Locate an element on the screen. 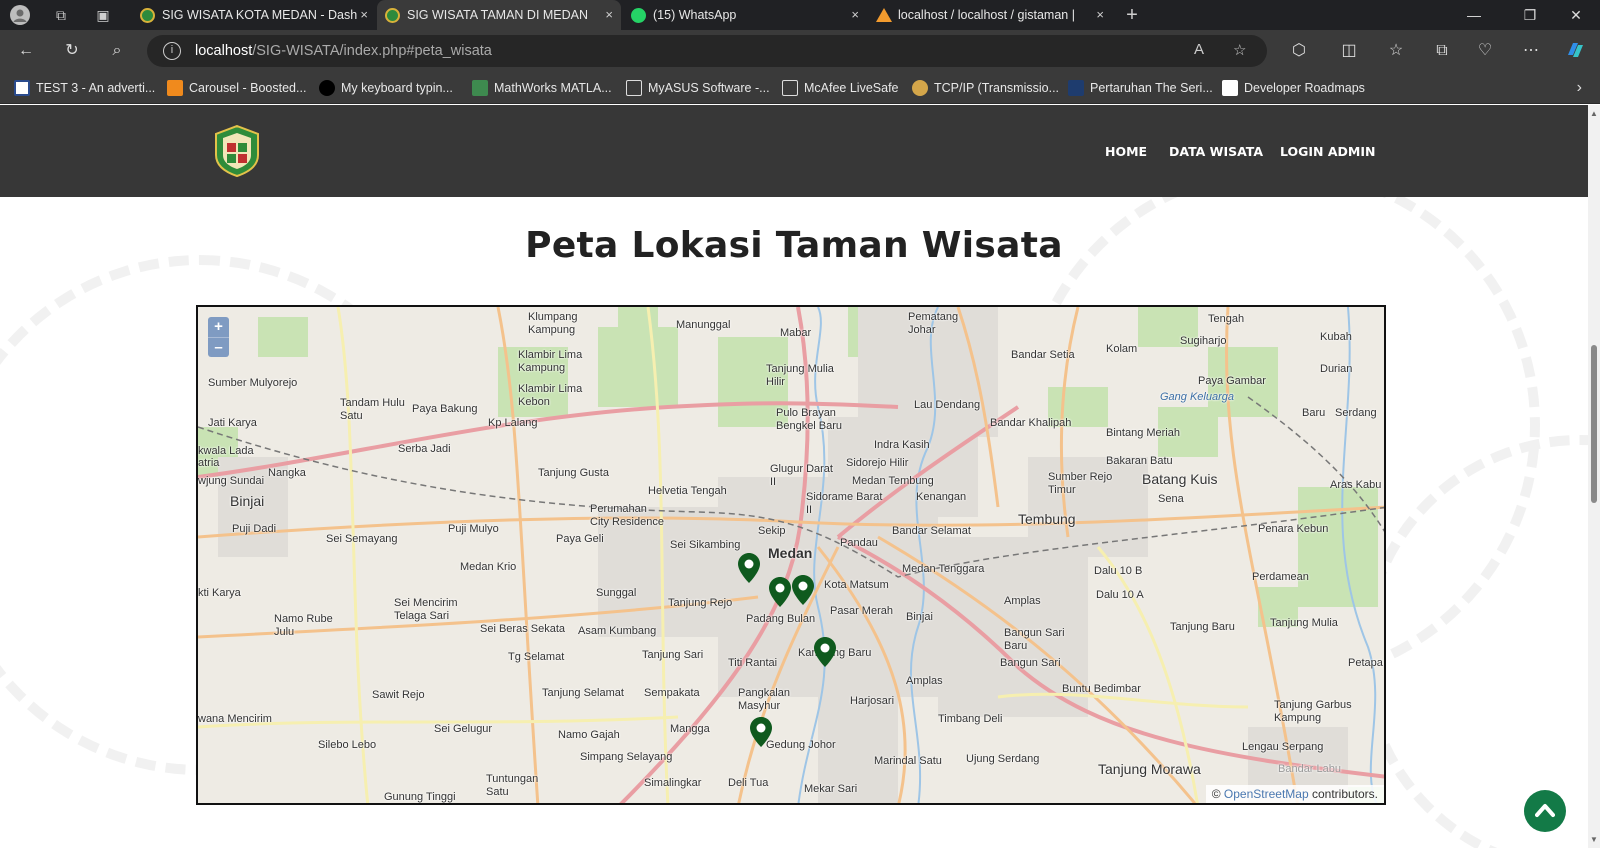 Image resolution: width=1600 pixels, height=848 pixels. map-attribution: © OpenStreetMap contributors. is located at coordinates (1294, 794).